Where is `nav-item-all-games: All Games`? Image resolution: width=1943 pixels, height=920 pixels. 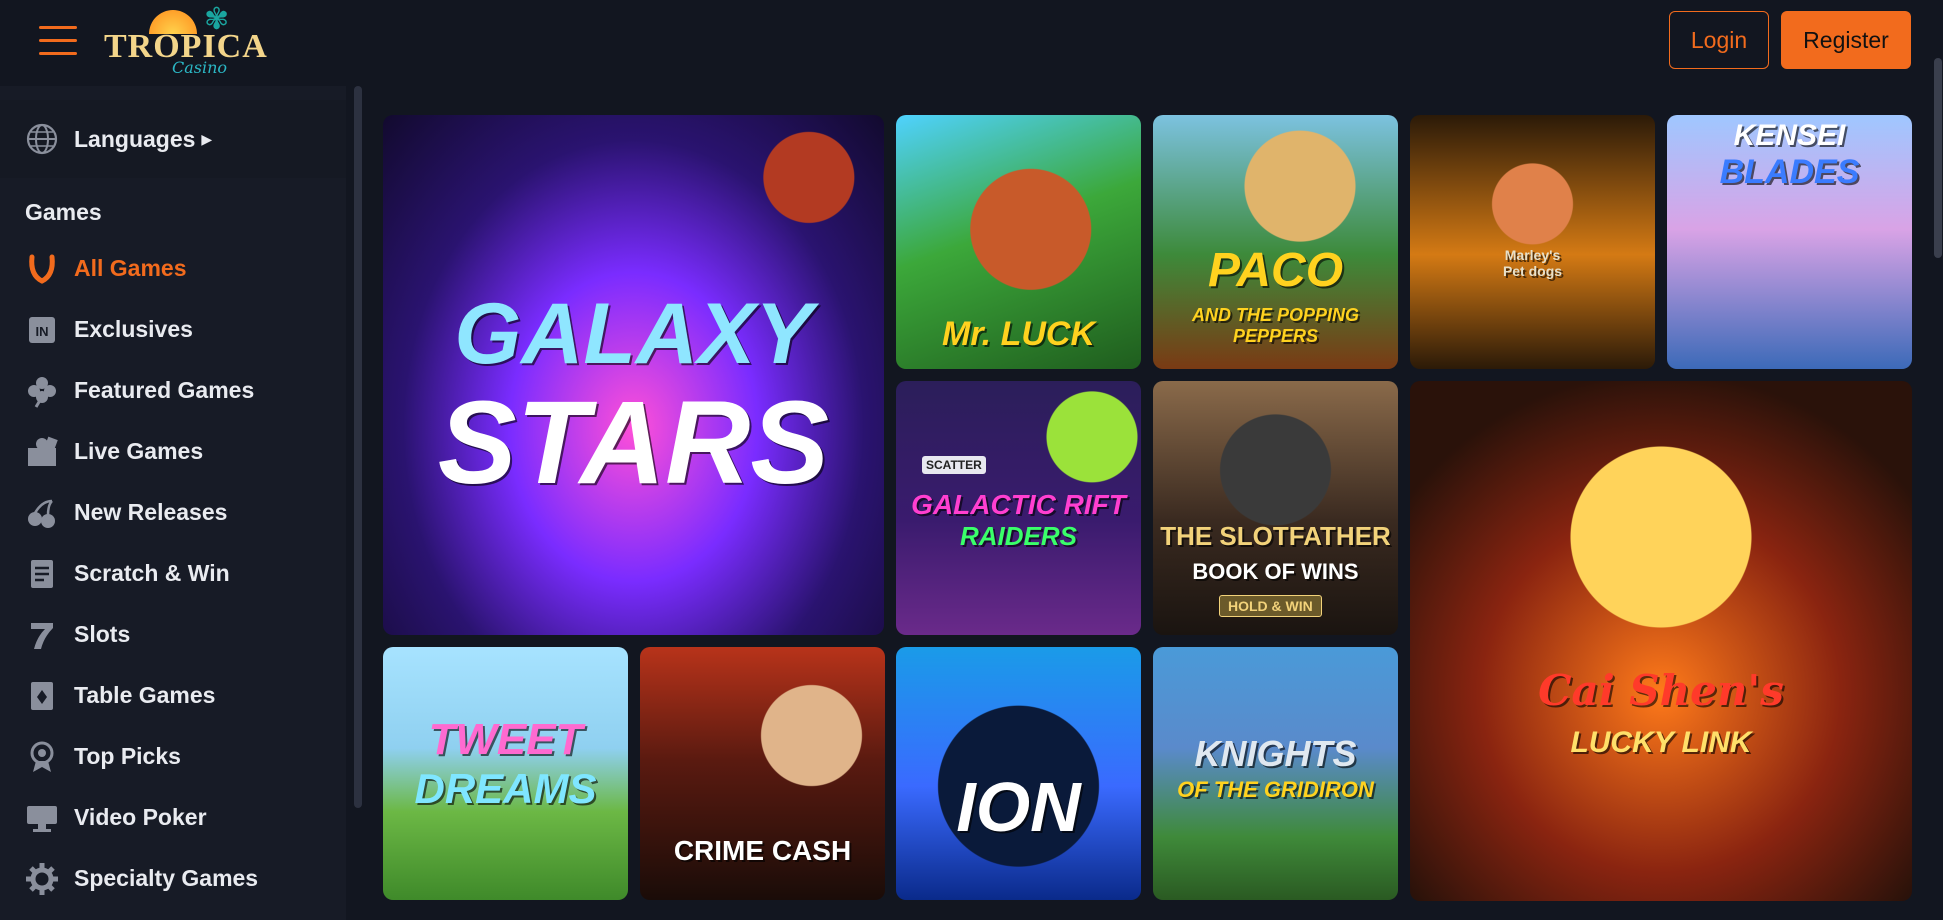
nav-item-all-games: All Games is located at coordinates (173, 268).